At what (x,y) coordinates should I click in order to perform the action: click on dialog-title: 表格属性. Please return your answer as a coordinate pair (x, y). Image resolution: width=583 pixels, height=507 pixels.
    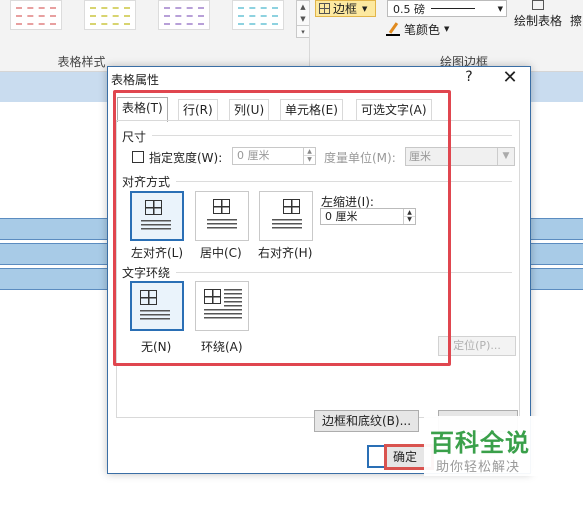
    Looking at the image, I should click on (135, 80).